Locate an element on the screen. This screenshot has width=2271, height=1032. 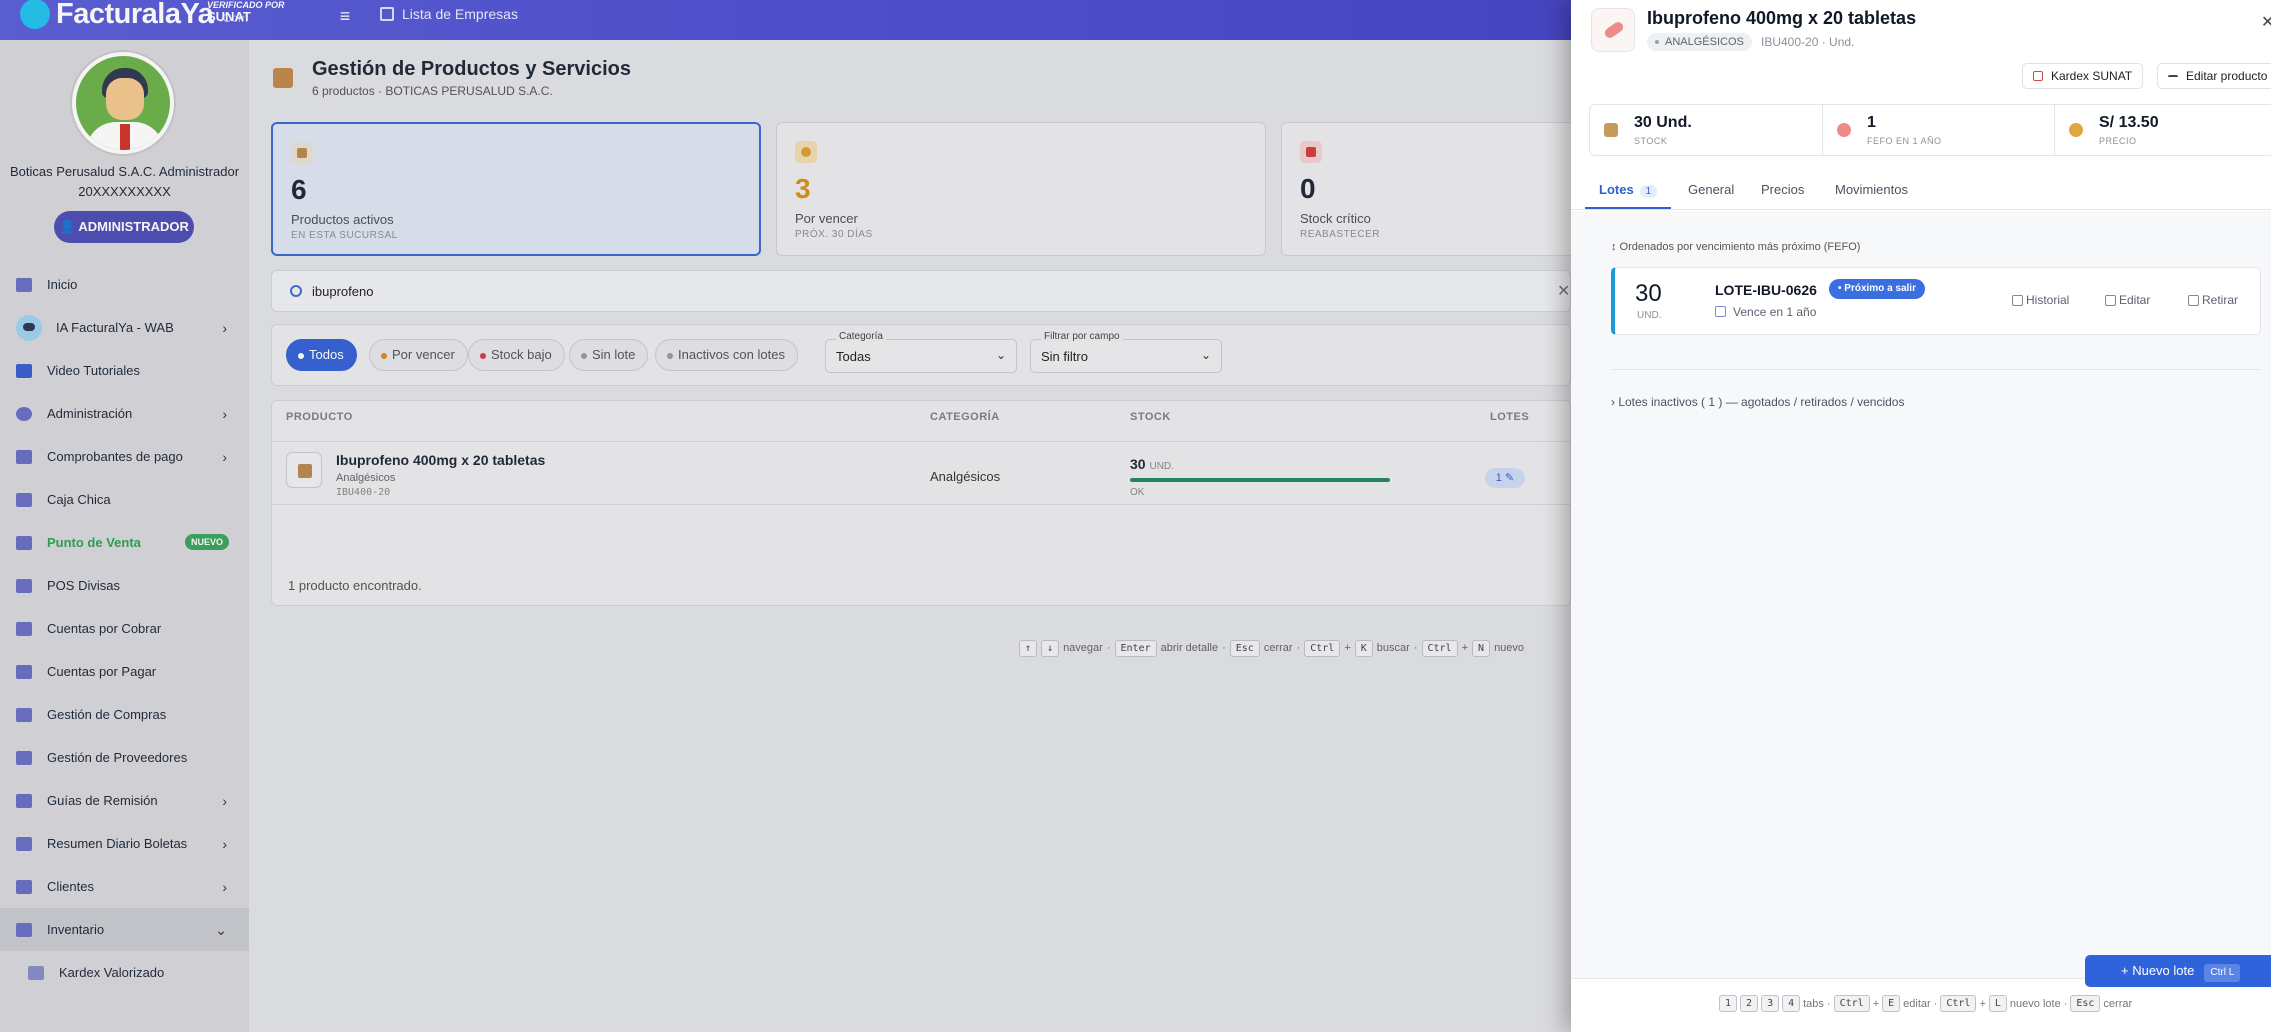
kbd-key: 3 is located at coordinates (1770, 1003).